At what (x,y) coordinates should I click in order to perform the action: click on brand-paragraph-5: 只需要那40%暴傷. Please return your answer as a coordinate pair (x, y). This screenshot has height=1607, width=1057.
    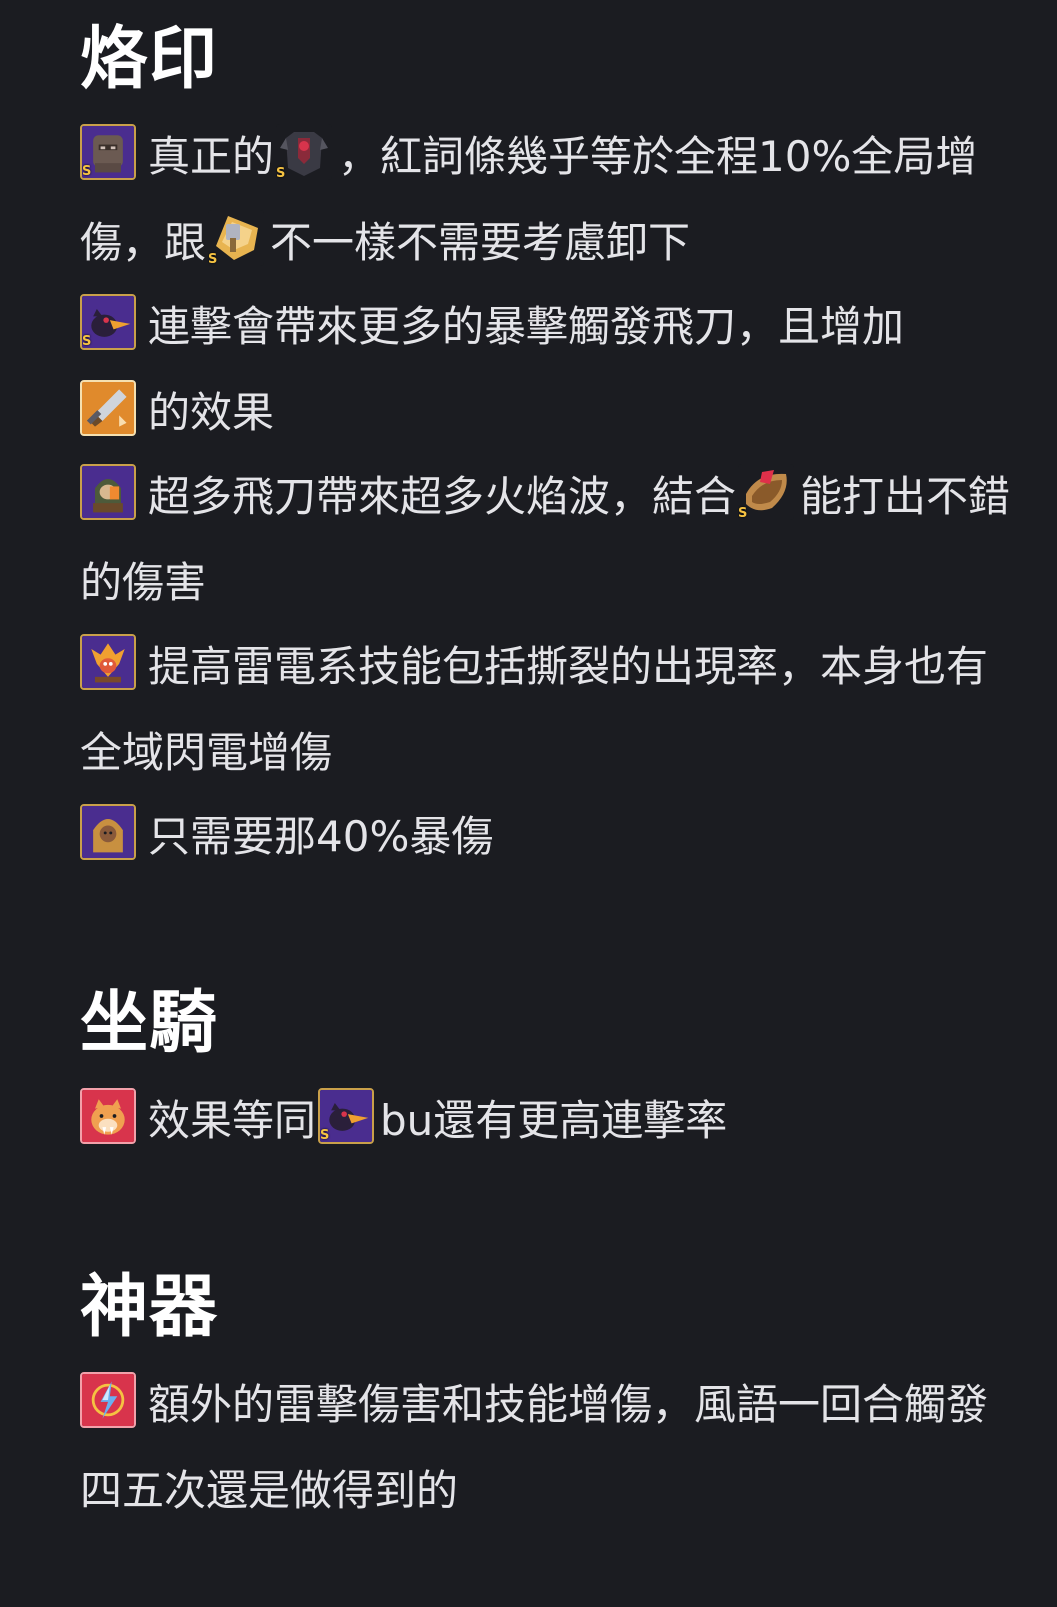
    Looking at the image, I should click on (550, 837).